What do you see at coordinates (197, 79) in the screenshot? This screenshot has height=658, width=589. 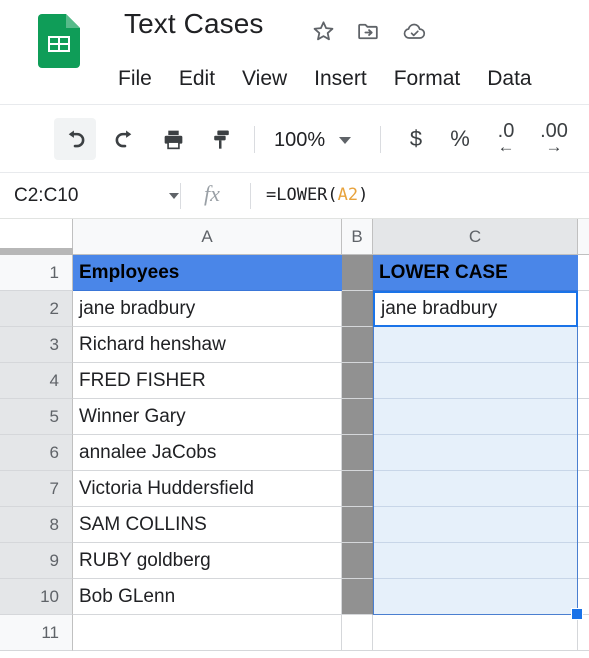 I see `menu-item-edit: Edit` at bounding box center [197, 79].